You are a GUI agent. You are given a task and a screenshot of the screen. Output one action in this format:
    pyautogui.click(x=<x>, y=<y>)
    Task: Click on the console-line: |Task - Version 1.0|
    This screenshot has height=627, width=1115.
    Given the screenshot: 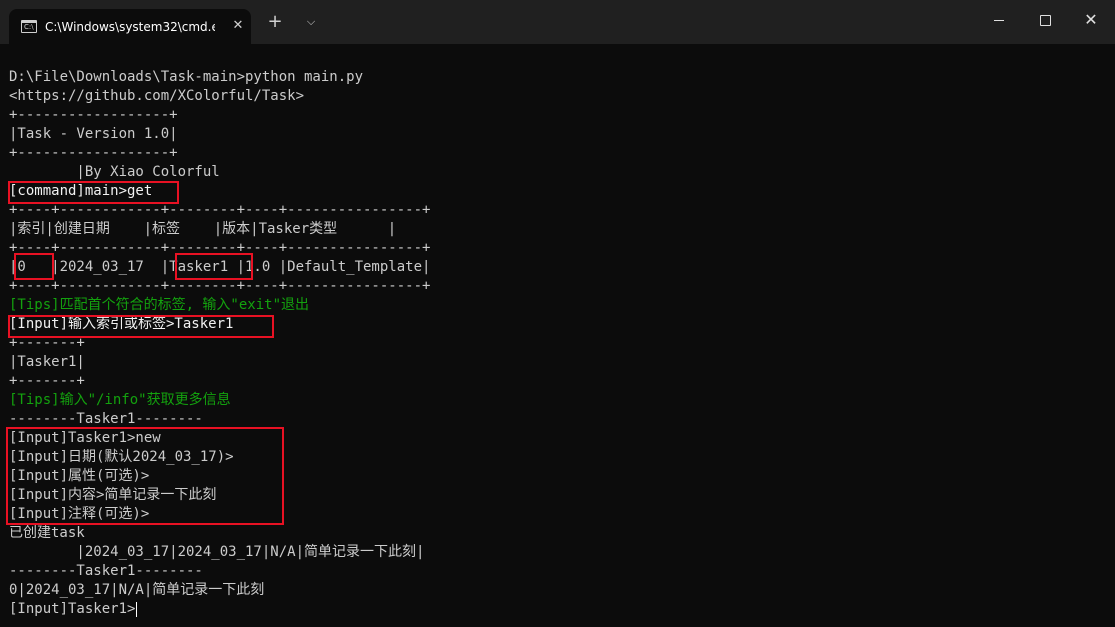 What is the action you would take?
    pyautogui.click(x=93, y=134)
    